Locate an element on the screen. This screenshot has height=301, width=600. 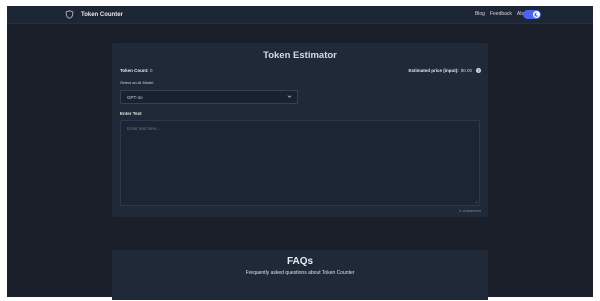
token-count-label: Token Count: is located at coordinates (134, 70).